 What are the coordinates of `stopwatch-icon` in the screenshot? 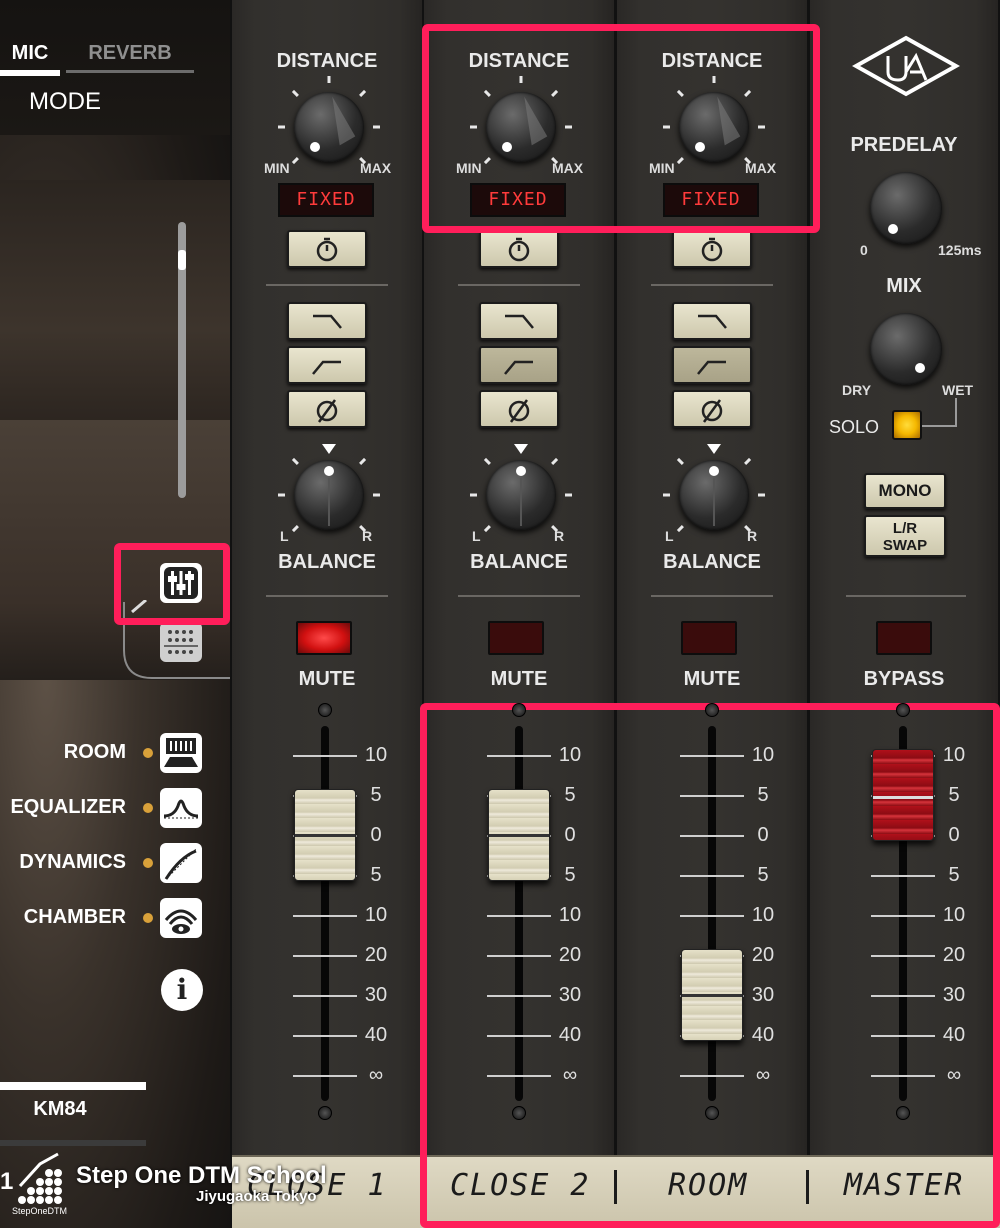 It's located at (327, 249).